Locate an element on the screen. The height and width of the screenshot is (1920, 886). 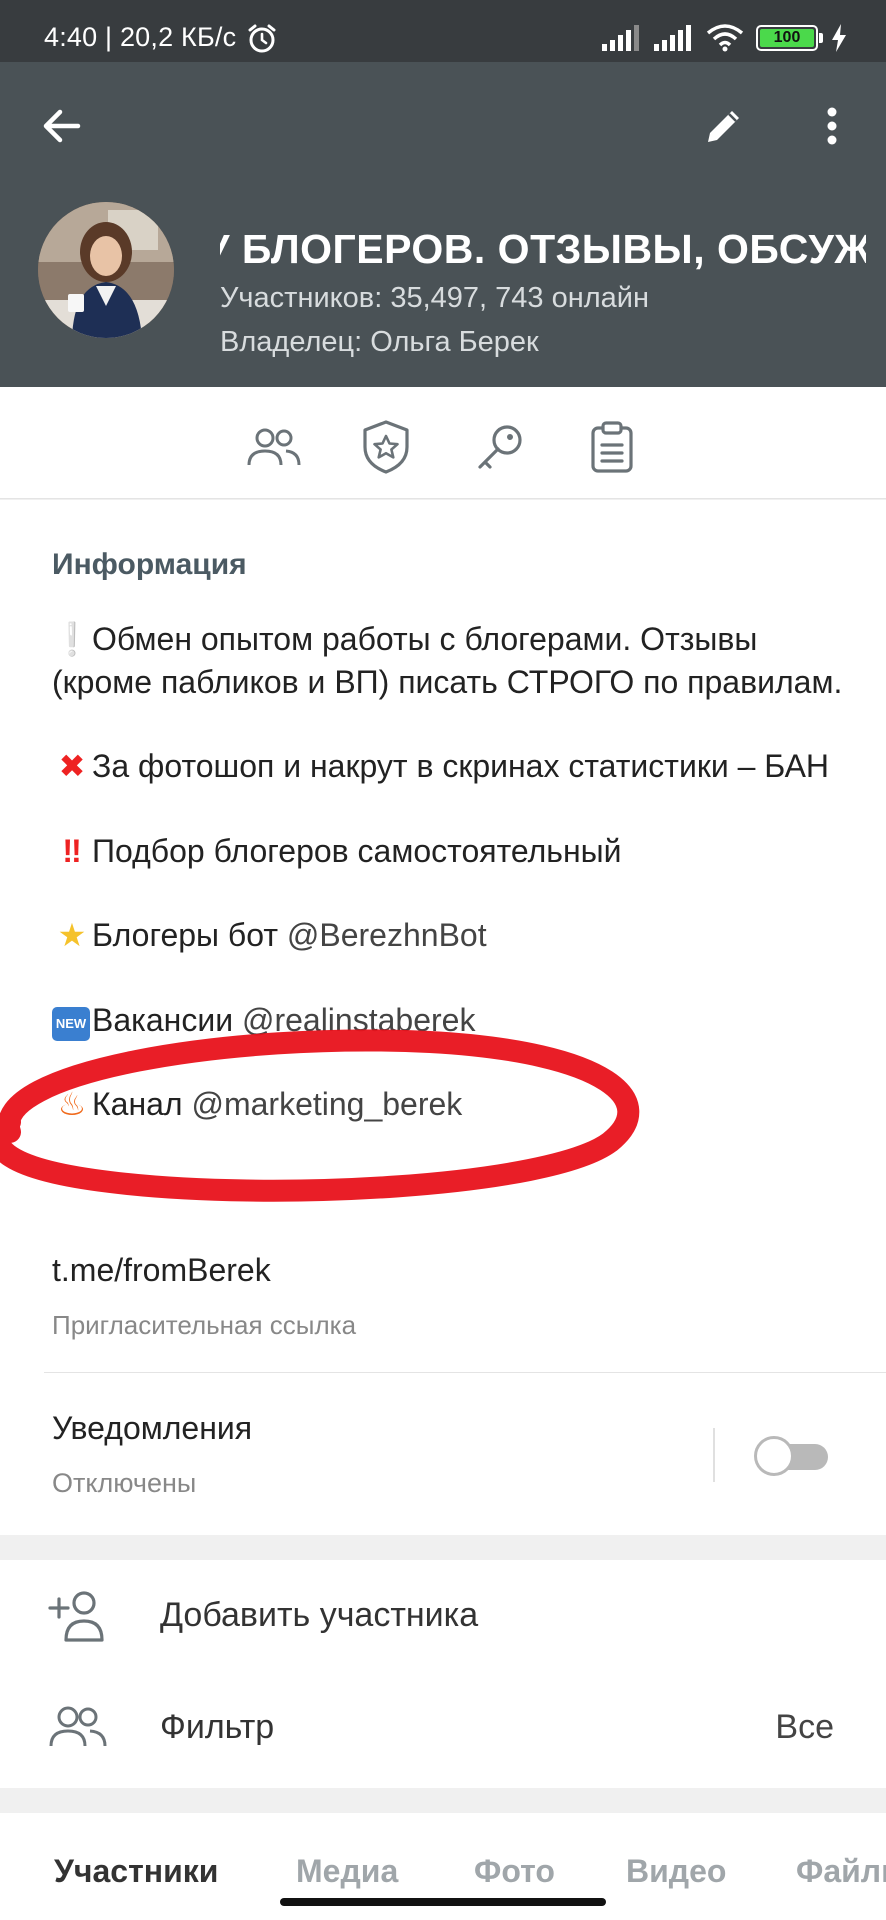
desc-paragraph-5: NEW Вакансии @realinstaberek is located at coordinates (452, 1020).